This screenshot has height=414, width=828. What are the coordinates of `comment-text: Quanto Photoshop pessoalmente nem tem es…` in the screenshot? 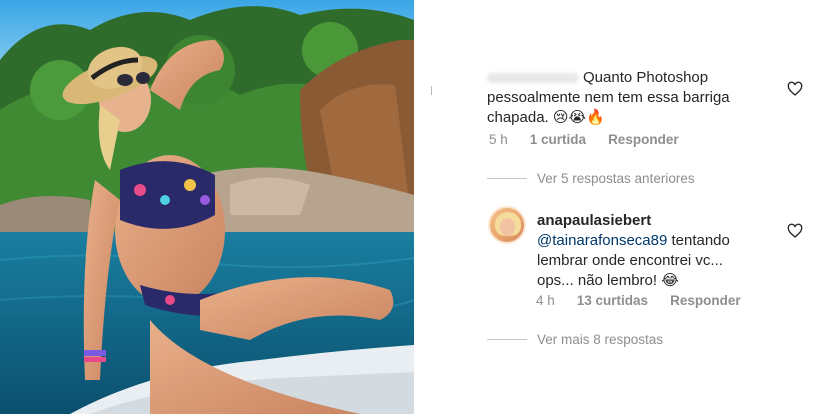 It's located at (637, 98).